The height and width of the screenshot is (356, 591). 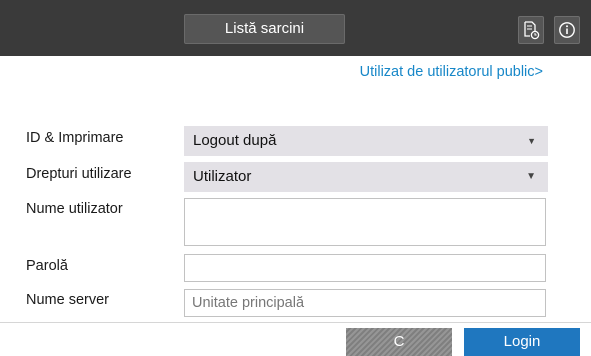 What do you see at coordinates (451, 72) in the screenshot?
I see `public-user-link: Utilizat de utilizatorul public>` at bounding box center [451, 72].